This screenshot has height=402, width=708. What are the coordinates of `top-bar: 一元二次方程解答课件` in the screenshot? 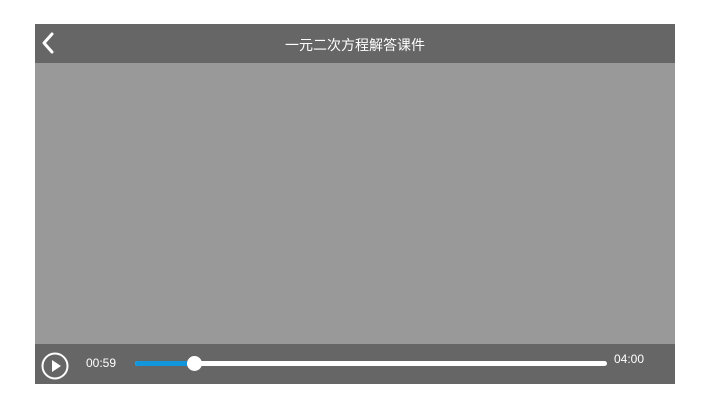 It's located at (355, 43).